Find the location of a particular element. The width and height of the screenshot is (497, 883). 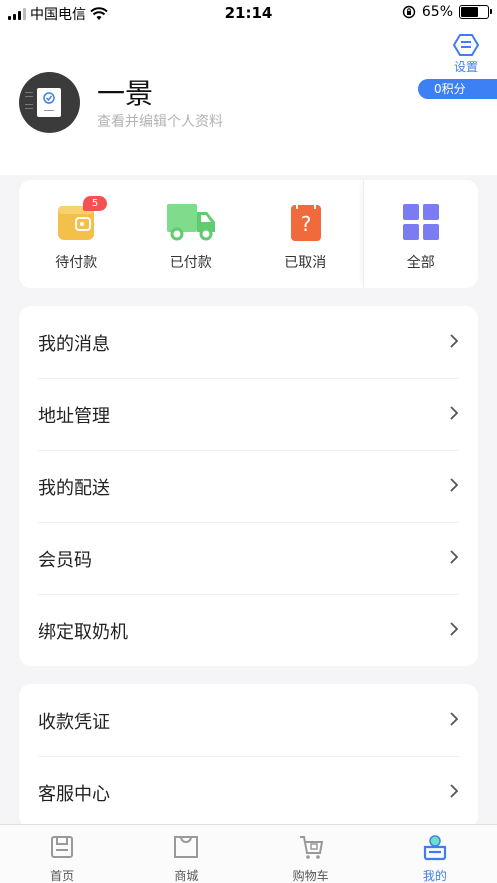

menu-item-member-code: 会员码 is located at coordinates (248, 558).